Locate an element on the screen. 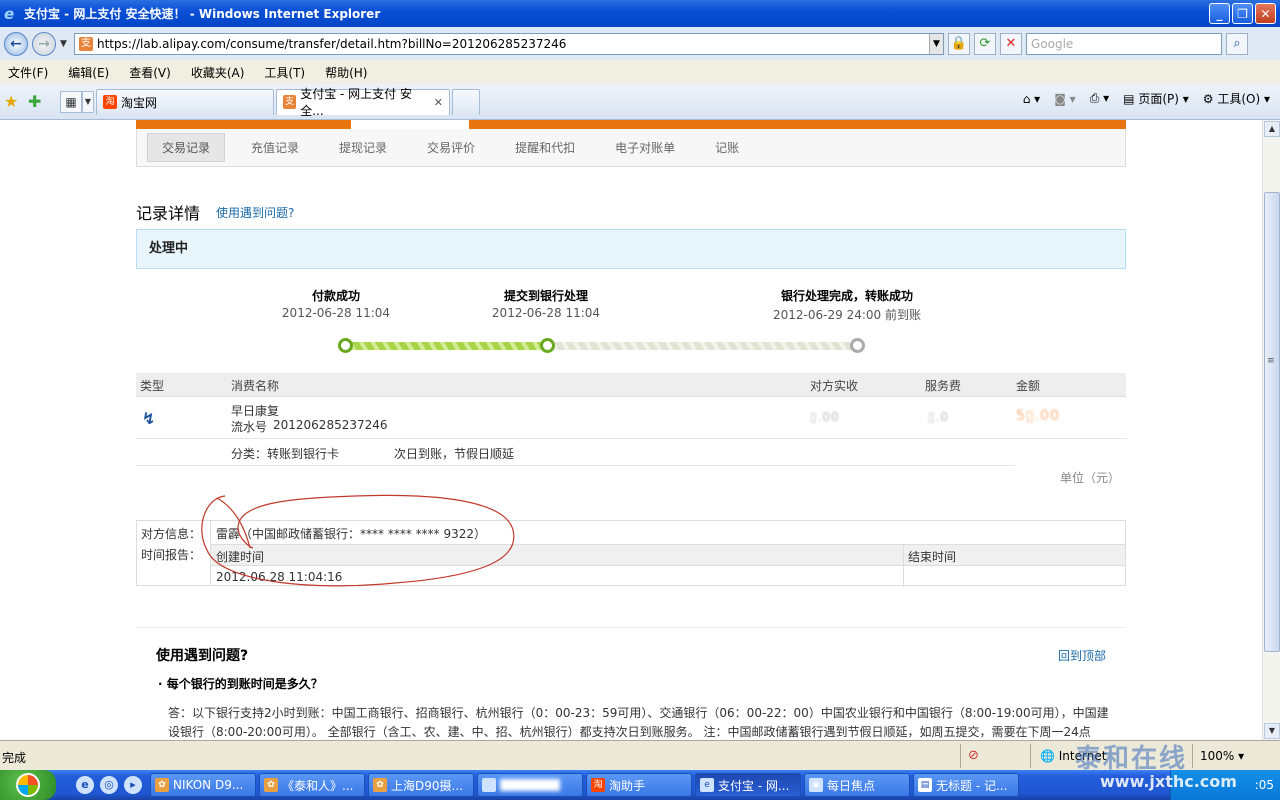  col-amount: 金额 is located at coordinates (1028, 386).